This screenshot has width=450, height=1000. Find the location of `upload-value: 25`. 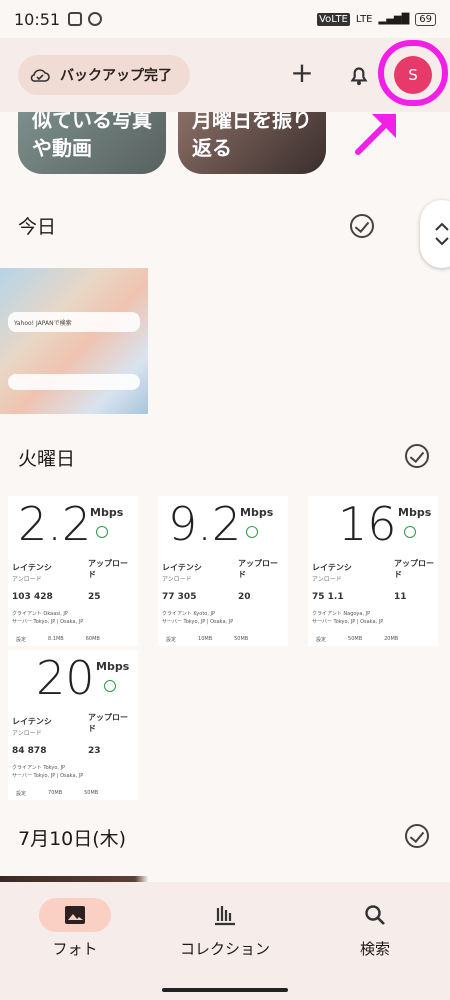

upload-value: 25 is located at coordinates (94, 597).